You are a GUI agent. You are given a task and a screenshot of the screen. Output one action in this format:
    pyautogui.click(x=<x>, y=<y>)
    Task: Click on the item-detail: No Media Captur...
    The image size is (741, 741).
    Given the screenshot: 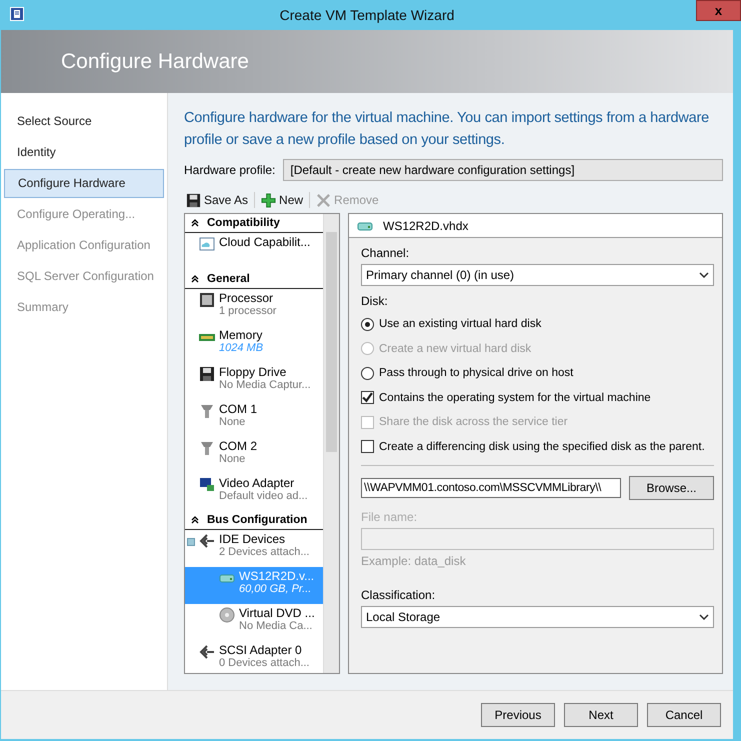 What is the action you would take?
    pyautogui.click(x=265, y=385)
    